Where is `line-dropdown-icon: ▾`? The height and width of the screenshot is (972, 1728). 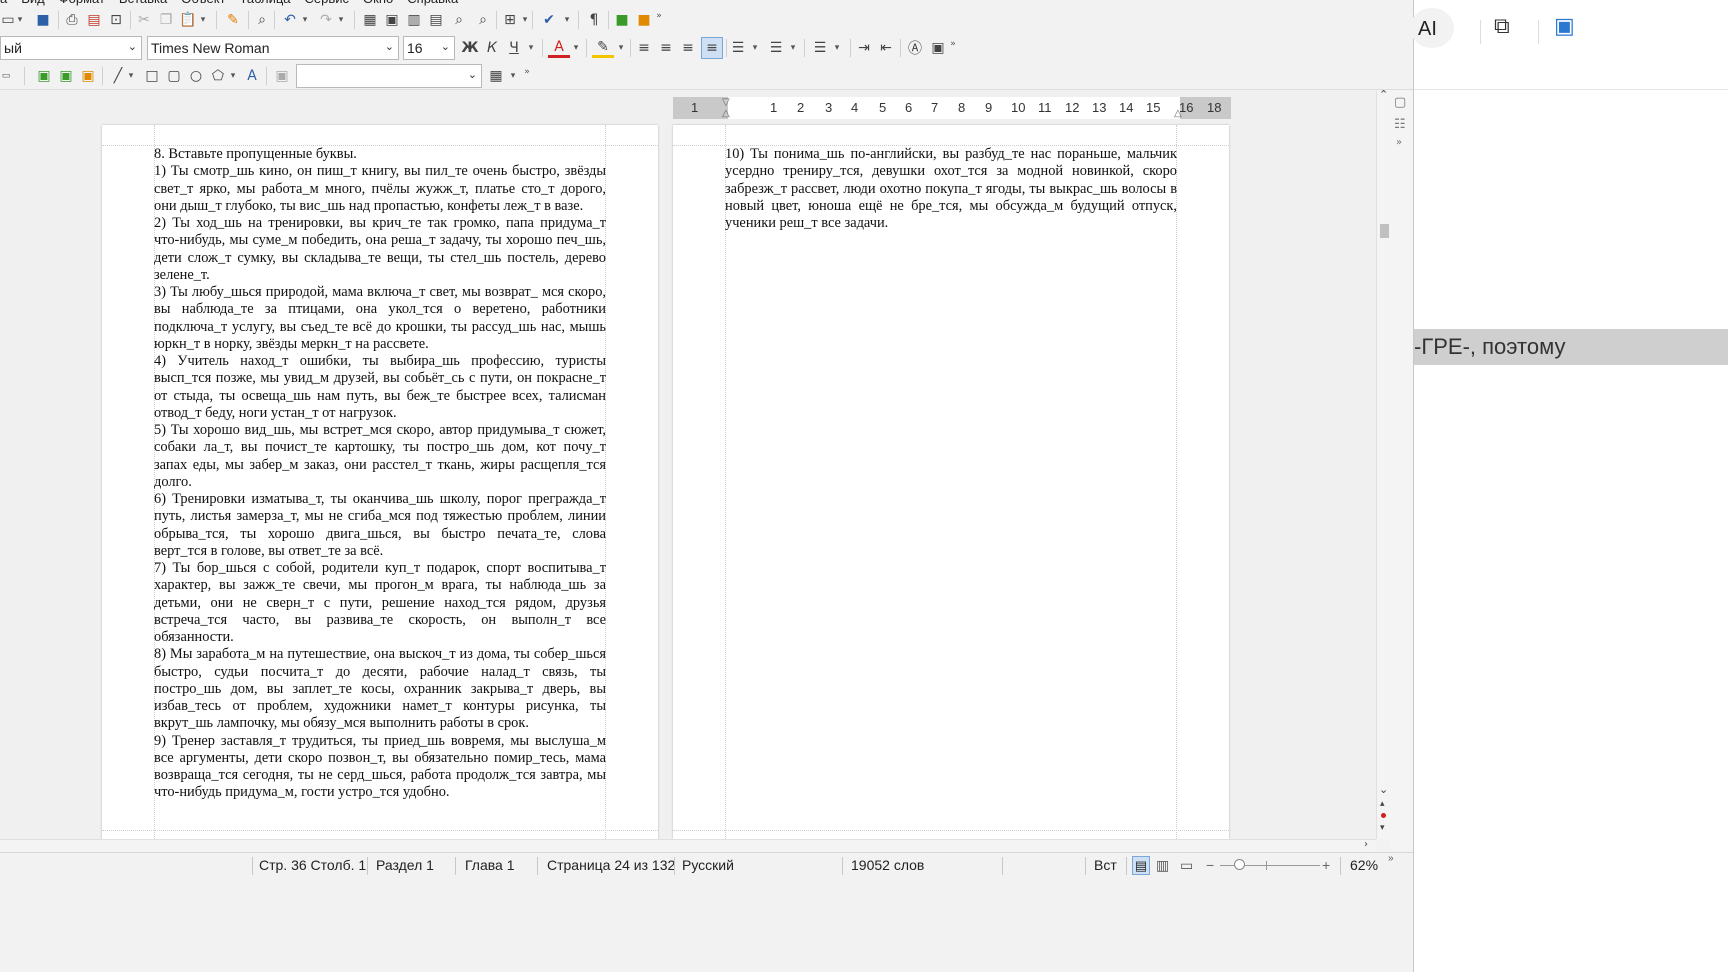
line-dropdown-icon: ▾ is located at coordinates (131, 76).